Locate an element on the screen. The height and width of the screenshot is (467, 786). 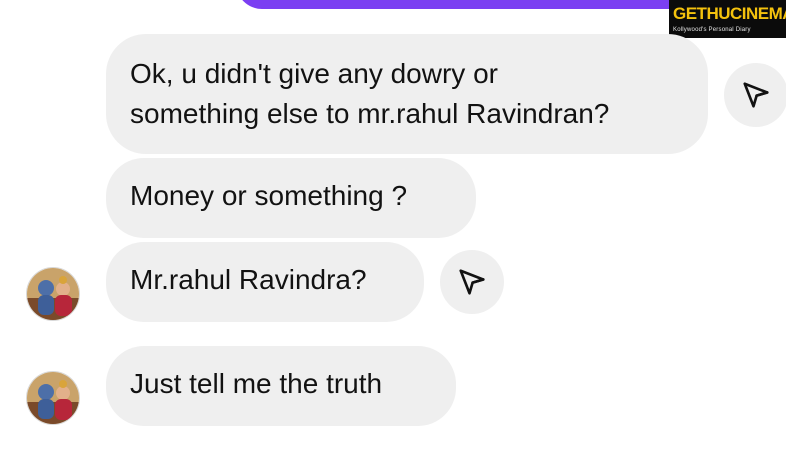
received-message-bubble: Money or something ? is located at coordinates (291, 198).